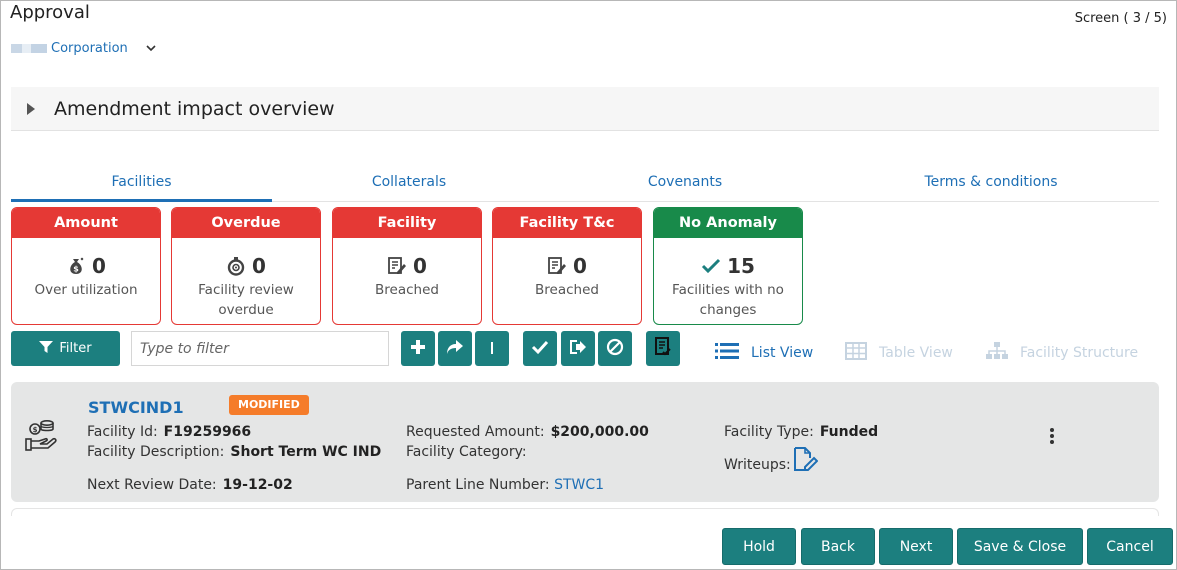 Image resolution: width=1177 pixels, height=570 pixels. Describe the element at coordinates (246, 300) in the screenshot. I see `card-label: Facility review overdue` at that location.